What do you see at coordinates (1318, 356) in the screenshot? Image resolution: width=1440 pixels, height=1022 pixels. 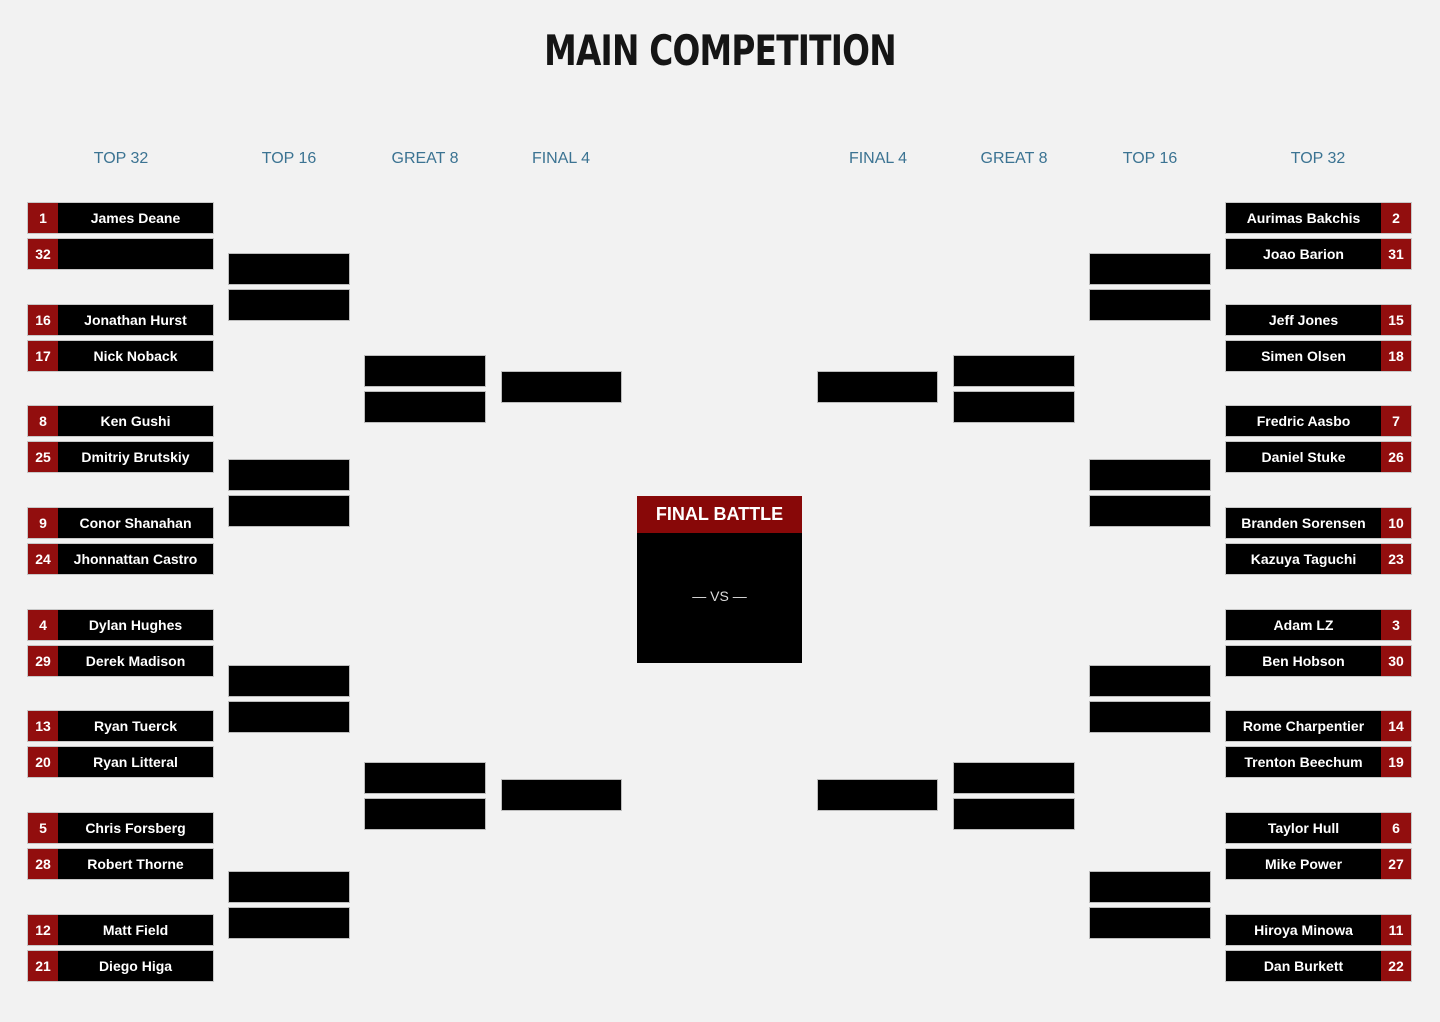 I see `bracket-entry-right: Simen Olsen 18` at bounding box center [1318, 356].